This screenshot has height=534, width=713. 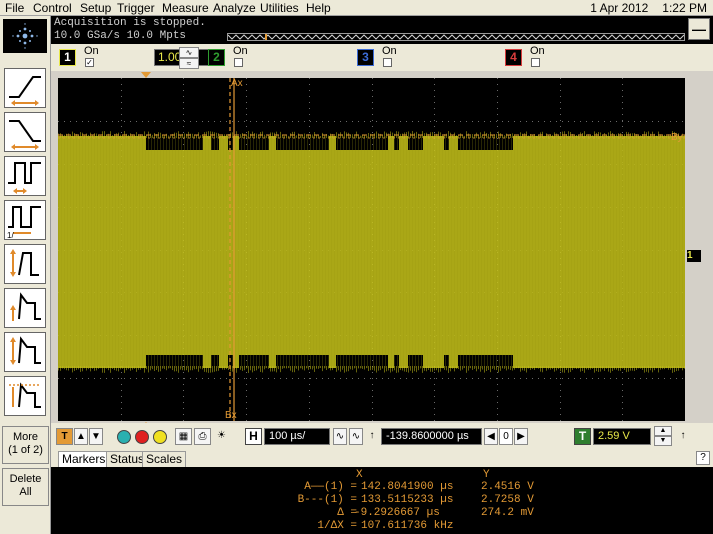 What do you see at coordinates (382, 57) in the screenshot?
I see `channel-bar: 1 On ✓ 1.00 V/ ∿ ≈ 2 On 3 On 4 On` at bounding box center [382, 57].